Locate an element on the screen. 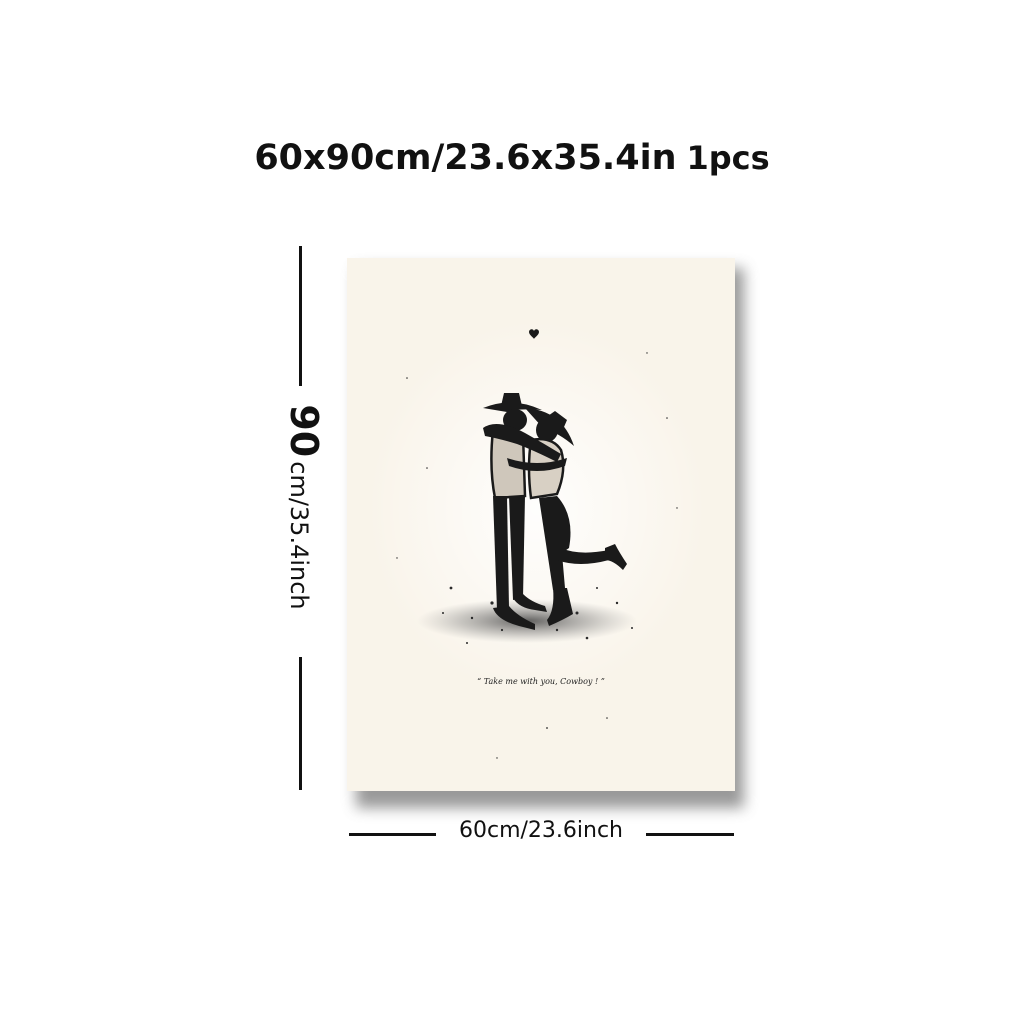 The height and width of the screenshot is (1024, 1024). height-line-bottom is located at coordinates (300, 723).